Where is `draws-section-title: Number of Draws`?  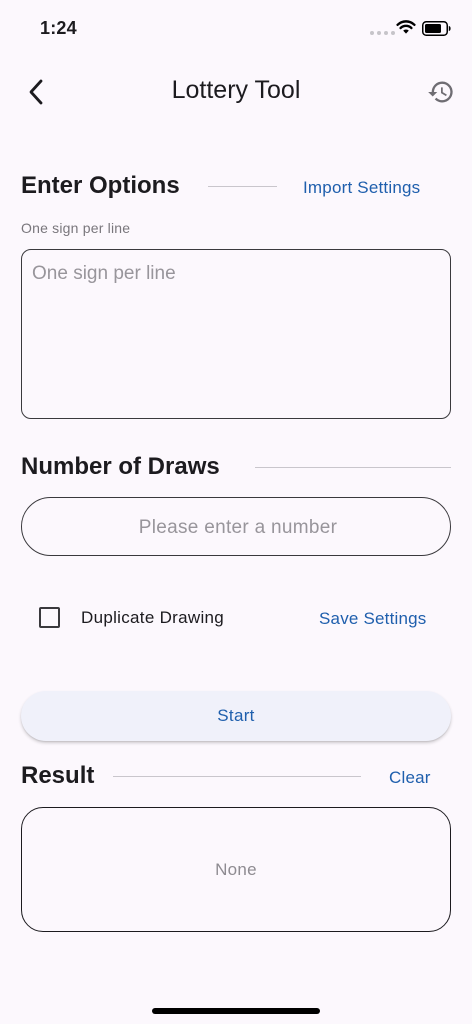
draws-section-title: Number of Draws is located at coordinates (120, 466).